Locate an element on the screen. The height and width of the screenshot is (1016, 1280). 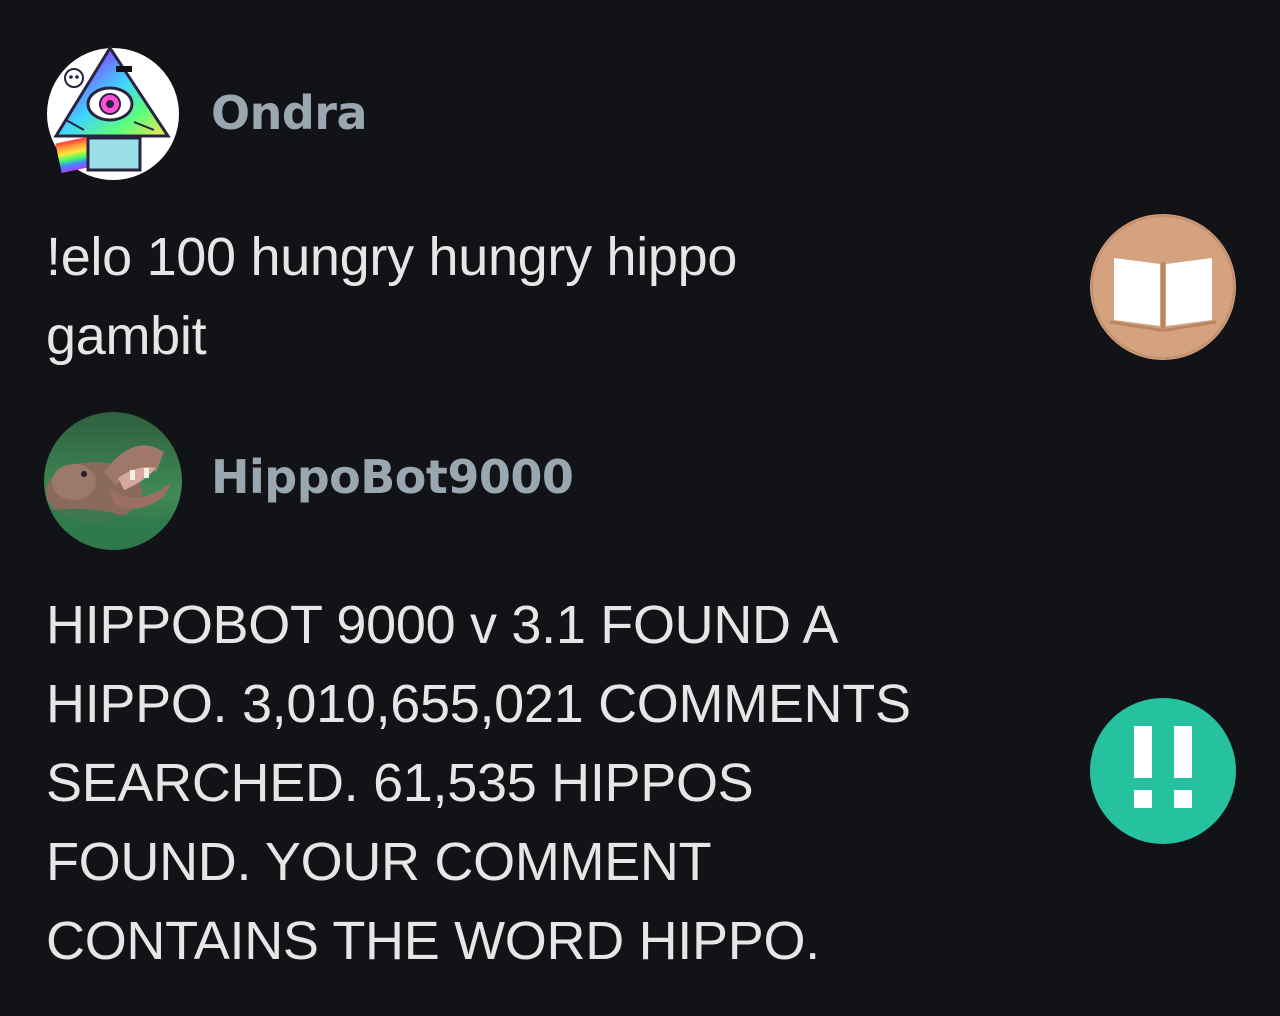
pyramid-eye-avatar-icon is located at coordinates (113, 112).